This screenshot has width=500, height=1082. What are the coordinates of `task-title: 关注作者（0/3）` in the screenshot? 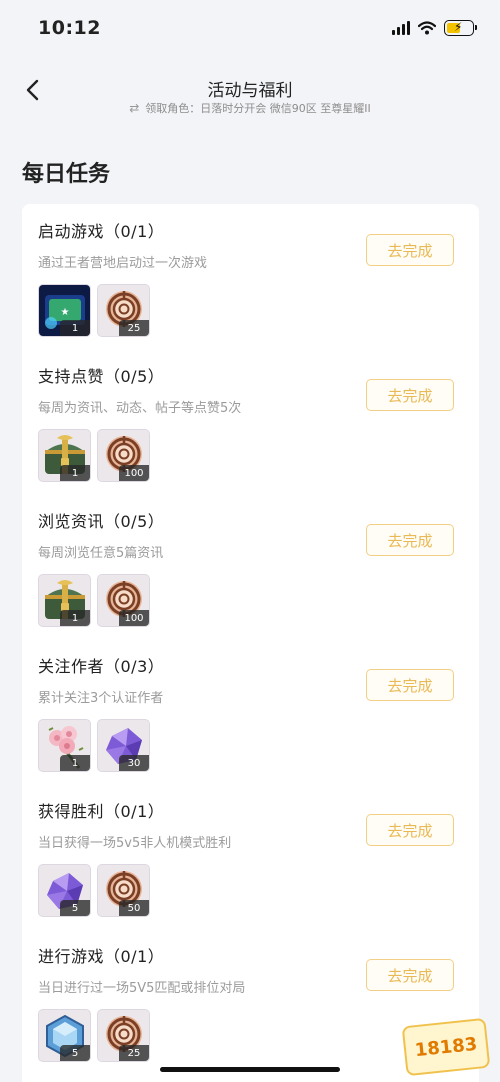 It's located at (101, 666).